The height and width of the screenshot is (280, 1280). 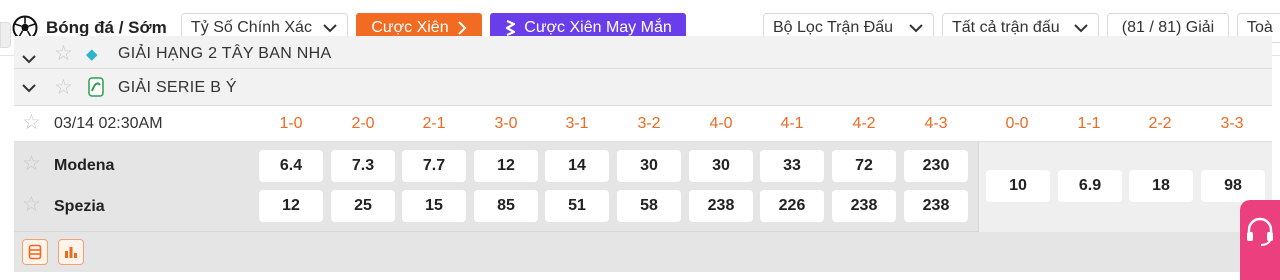 I want to click on odds-button: 25, so click(x=363, y=206).